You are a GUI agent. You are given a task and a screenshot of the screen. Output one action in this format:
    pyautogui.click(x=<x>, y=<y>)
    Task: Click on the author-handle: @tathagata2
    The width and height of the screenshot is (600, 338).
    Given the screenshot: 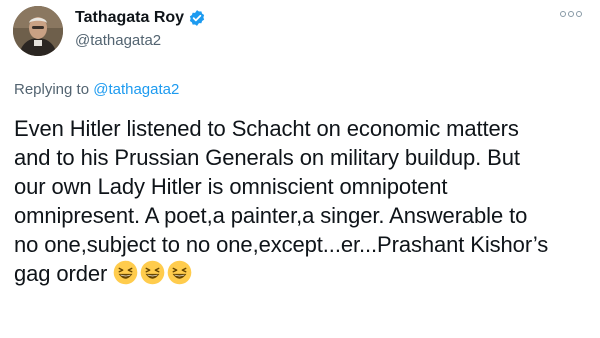 What is the action you would take?
    pyautogui.click(x=118, y=40)
    